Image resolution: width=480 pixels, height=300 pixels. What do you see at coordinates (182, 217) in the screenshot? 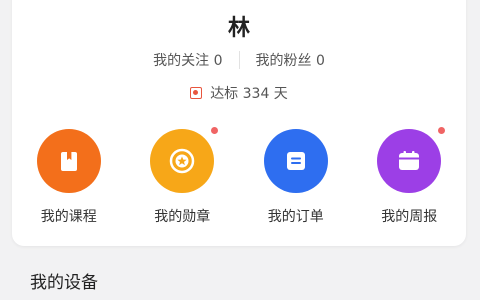
I see `shortcut-label: 我的勋章` at bounding box center [182, 217].